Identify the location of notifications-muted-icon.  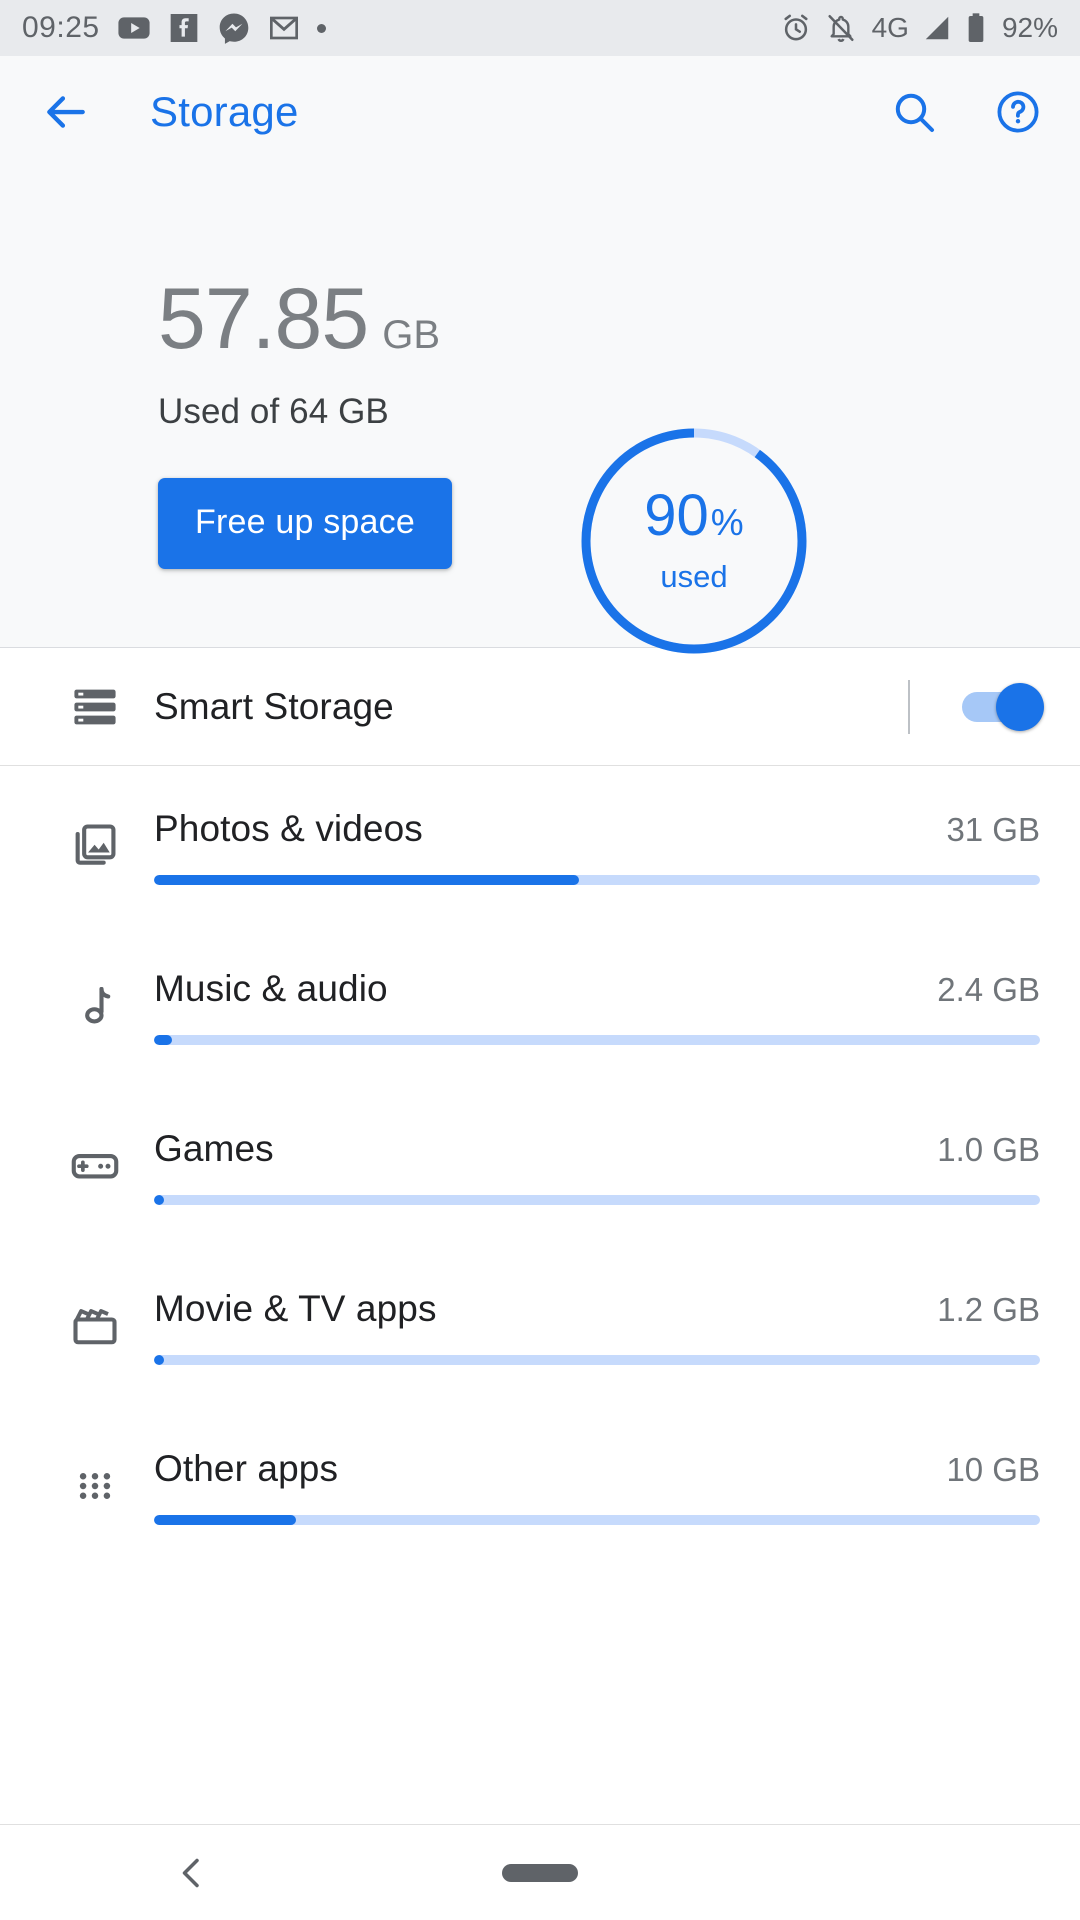
(841, 28).